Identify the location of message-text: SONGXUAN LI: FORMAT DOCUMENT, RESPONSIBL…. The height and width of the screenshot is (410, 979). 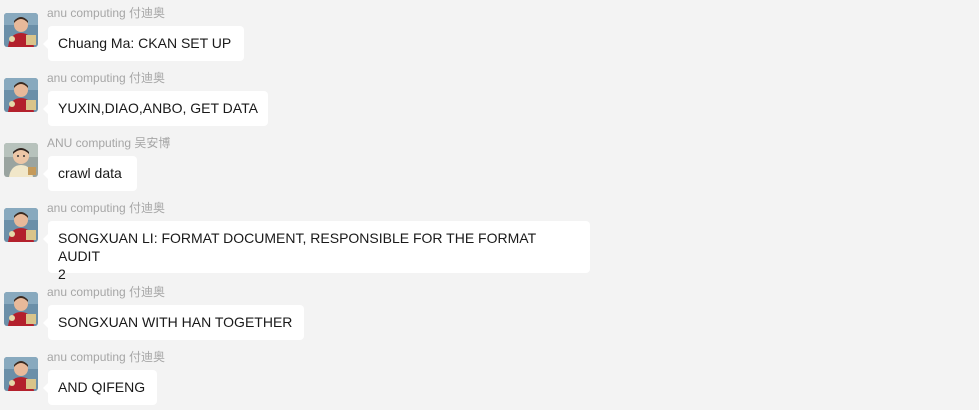
(297, 256).